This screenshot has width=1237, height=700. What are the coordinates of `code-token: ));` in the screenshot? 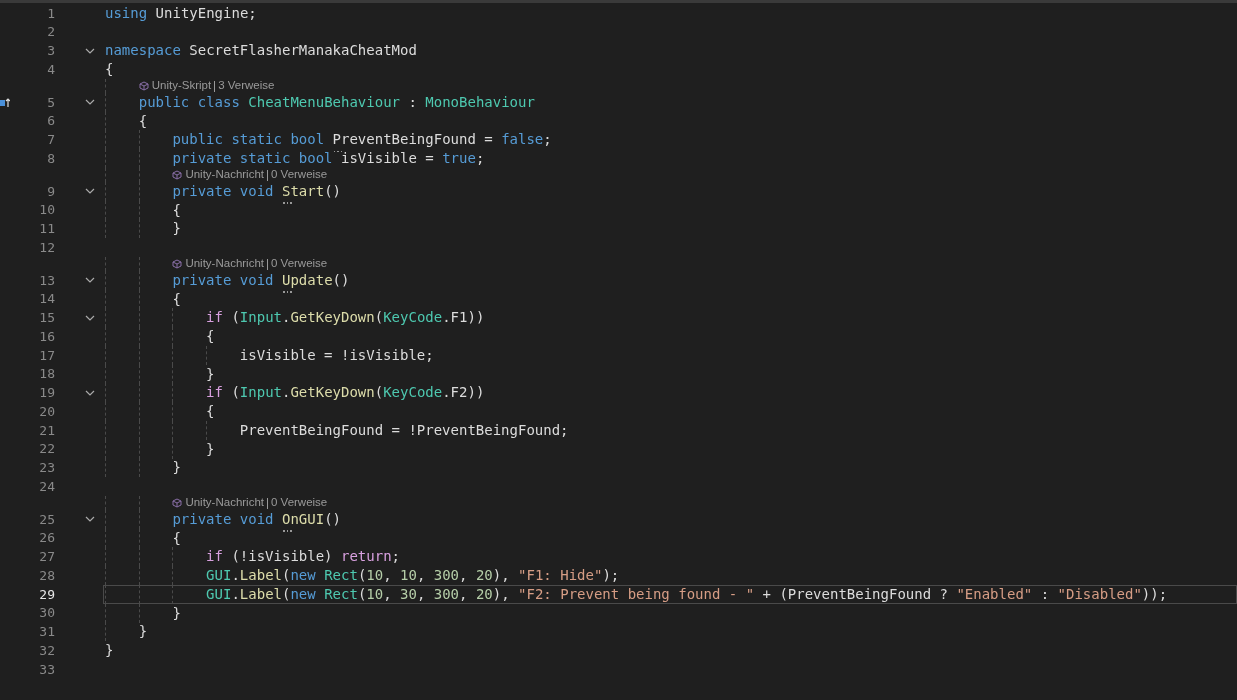 It's located at (1154, 594).